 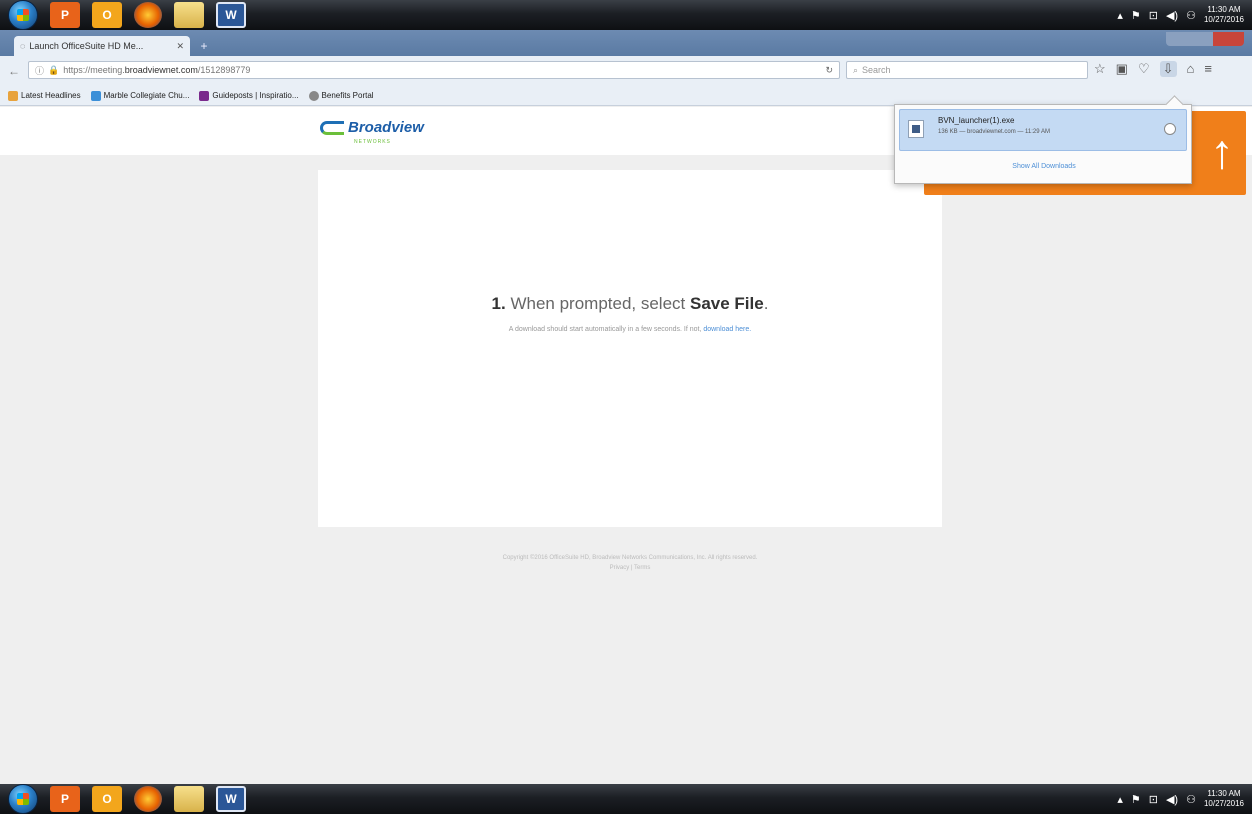 I want to click on bookmark-benefits-portal: Benefits Portal, so click(x=341, y=95).